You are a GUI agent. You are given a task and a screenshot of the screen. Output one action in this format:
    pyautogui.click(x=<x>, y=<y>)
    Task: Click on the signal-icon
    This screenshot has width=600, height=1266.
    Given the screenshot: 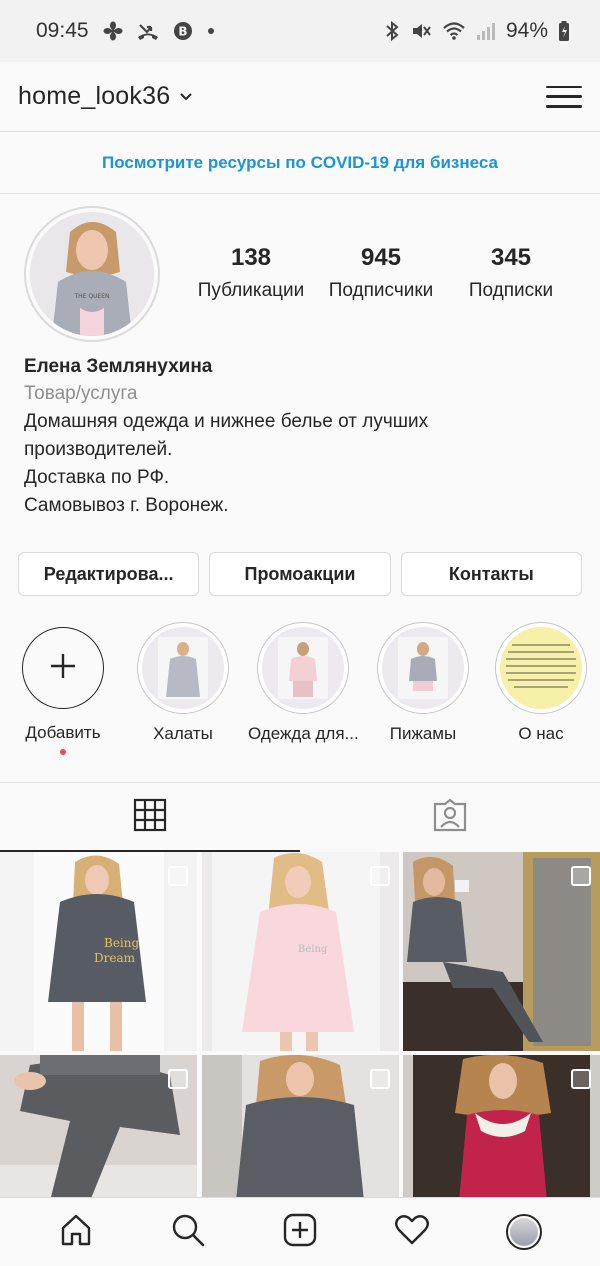 What is the action you would take?
    pyautogui.click(x=486, y=31)
    